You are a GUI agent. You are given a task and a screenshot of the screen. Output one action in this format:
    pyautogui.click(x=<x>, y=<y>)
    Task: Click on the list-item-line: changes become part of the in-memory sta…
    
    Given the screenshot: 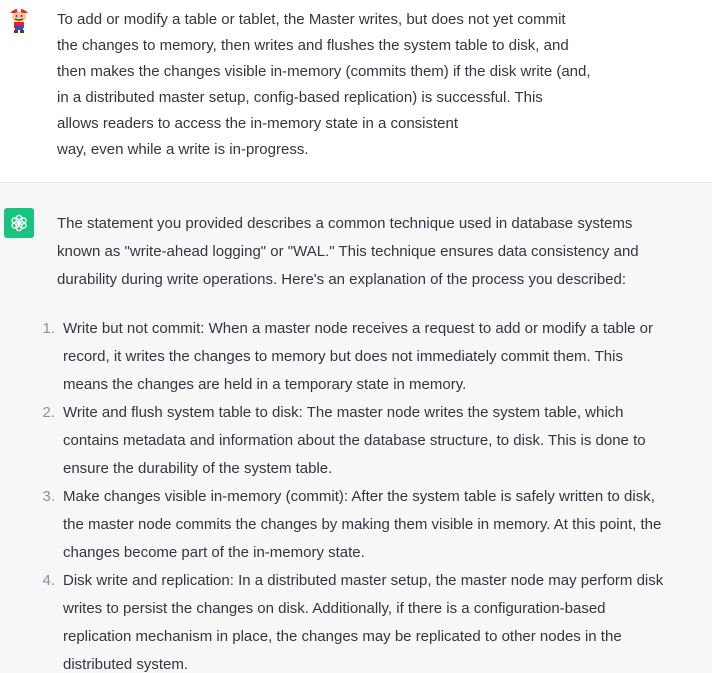 What is the action you would take?
    pyautogui.click(x=214, y=552)
    